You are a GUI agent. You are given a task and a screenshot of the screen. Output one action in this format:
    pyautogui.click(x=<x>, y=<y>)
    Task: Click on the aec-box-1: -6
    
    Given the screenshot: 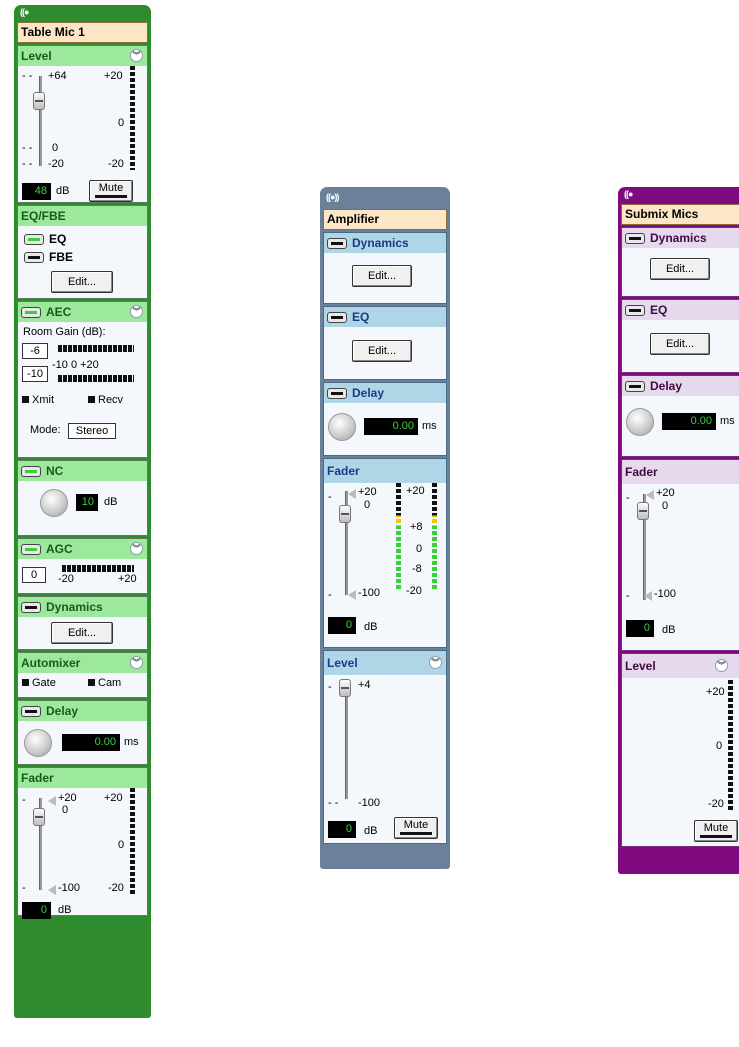 What is the action you would take?
    pyautogui.click(x=35, y=351)
    